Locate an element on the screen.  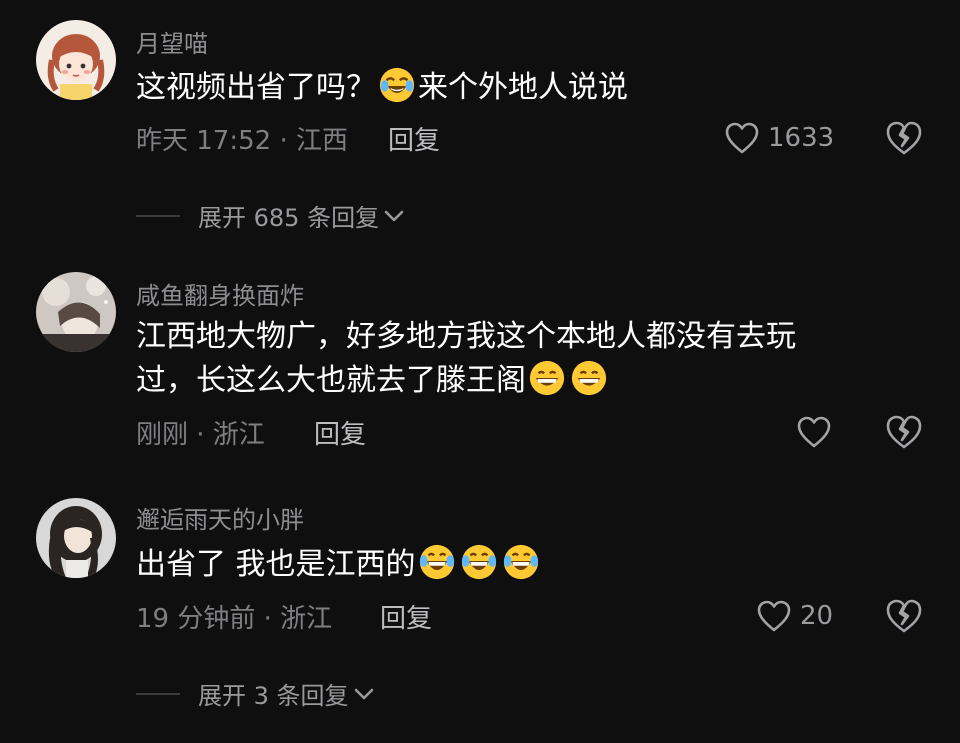
comment-username: 邂逅雨天的小胖 is located at coordinates (220, 517).